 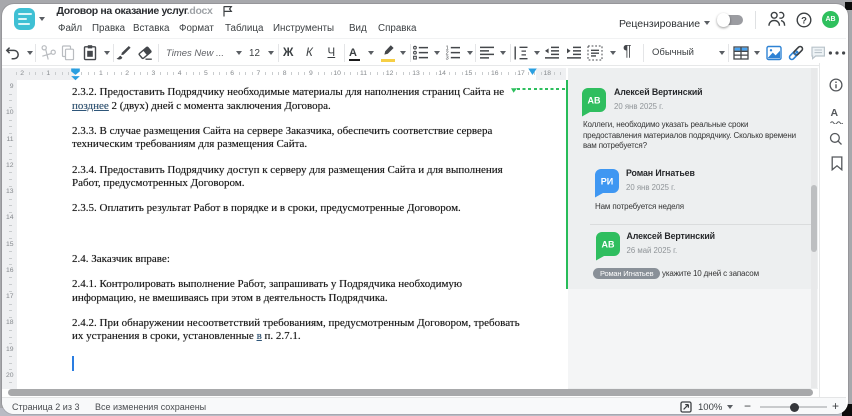 I want to click on svg-text: 3, so click(x=447, y=59).